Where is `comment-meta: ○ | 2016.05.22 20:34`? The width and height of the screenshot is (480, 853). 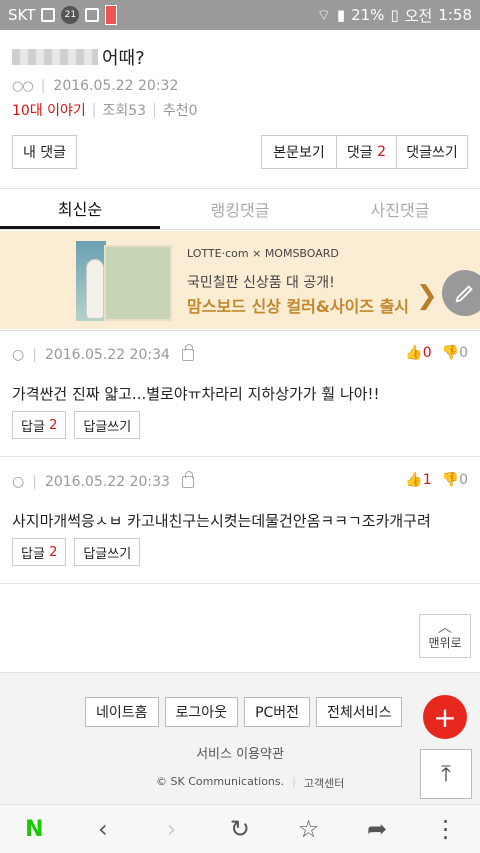
comment-meta: ○ | 2016.05.22 20:34 is located at coordinates (103, 353).